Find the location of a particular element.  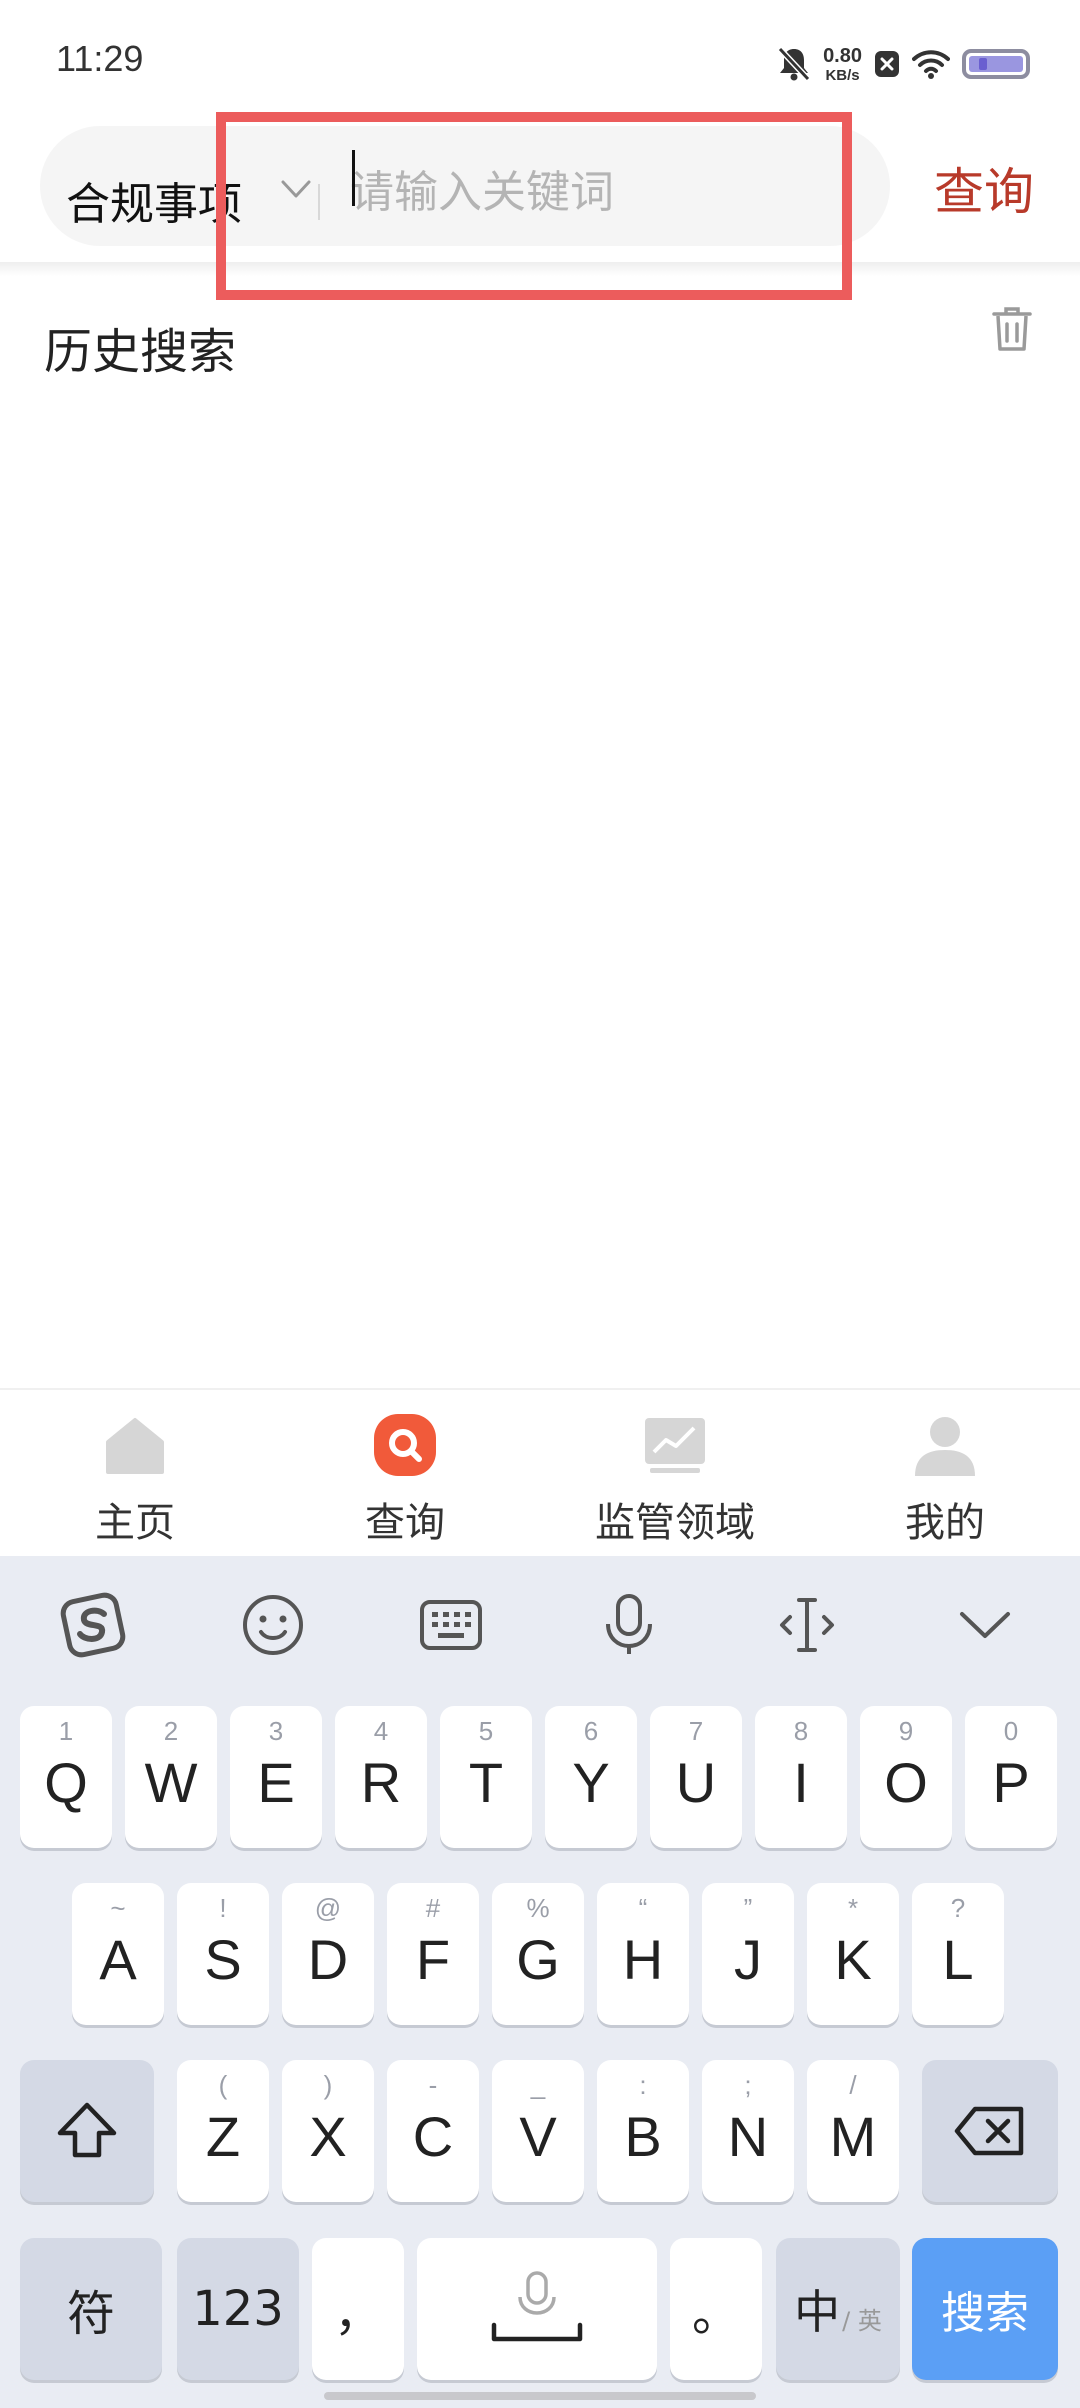

key-i: 8I is located at coordinates (801, 1777).